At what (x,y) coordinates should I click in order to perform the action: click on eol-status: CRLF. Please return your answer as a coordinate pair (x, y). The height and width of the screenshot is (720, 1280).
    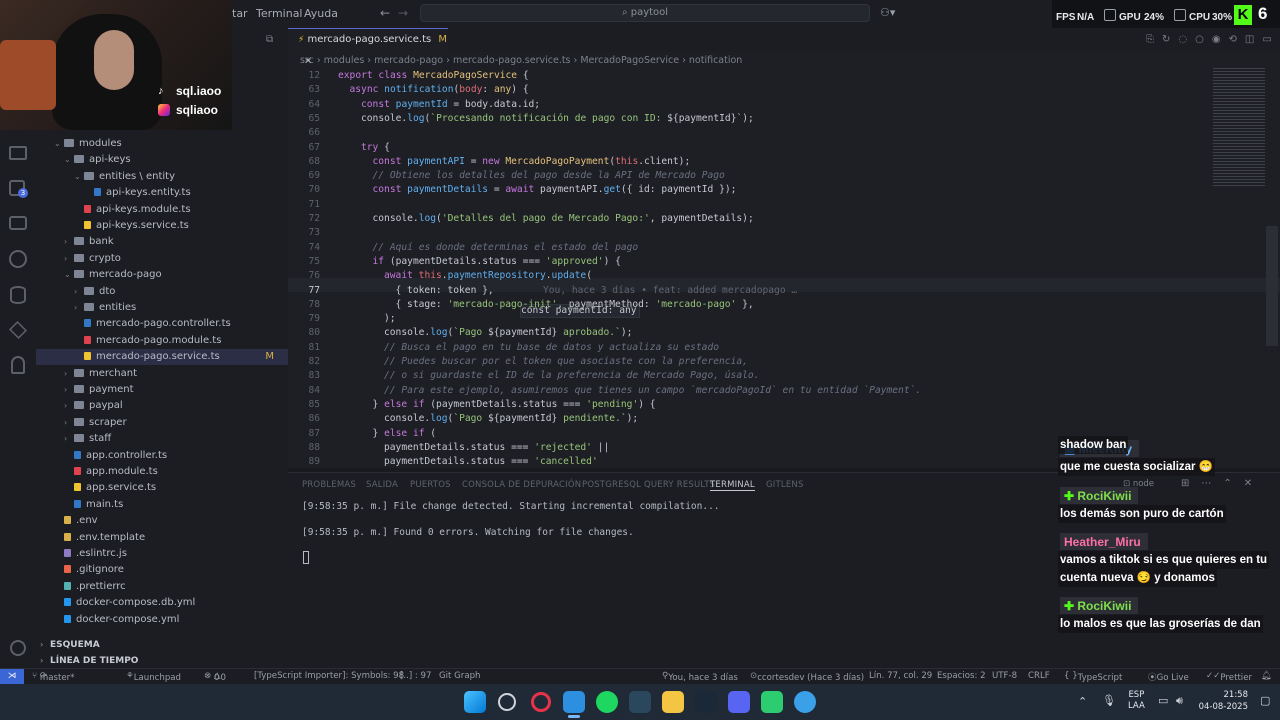
    Looking at the image, I should click on (1039, 676).